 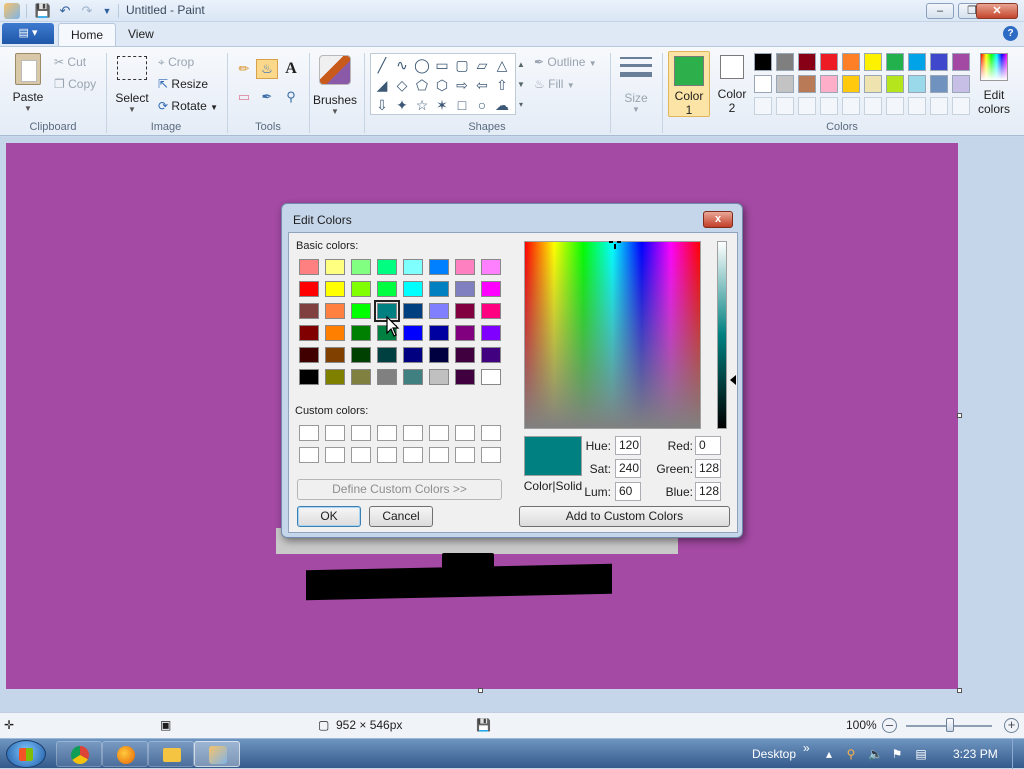 What do you see at coordinates (401, 516) in the screenshot?
I see `cancel-button: Cancel` at bounding box center [401, 516].